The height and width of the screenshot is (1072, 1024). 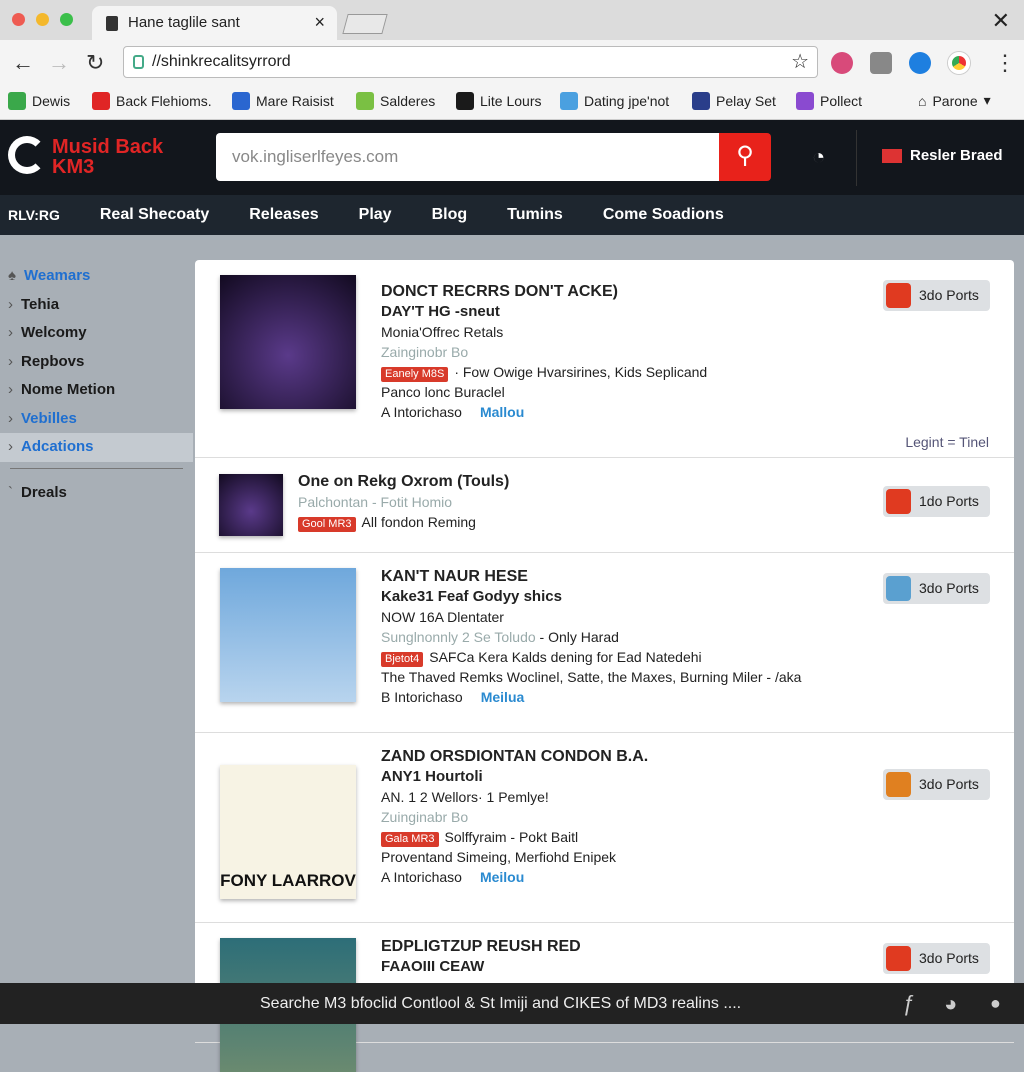 What do you see at coordinates (591, 577) in the screenshot?
I see `item-title: KAN'T NAUR HESE` at bounding box center [591, 577].